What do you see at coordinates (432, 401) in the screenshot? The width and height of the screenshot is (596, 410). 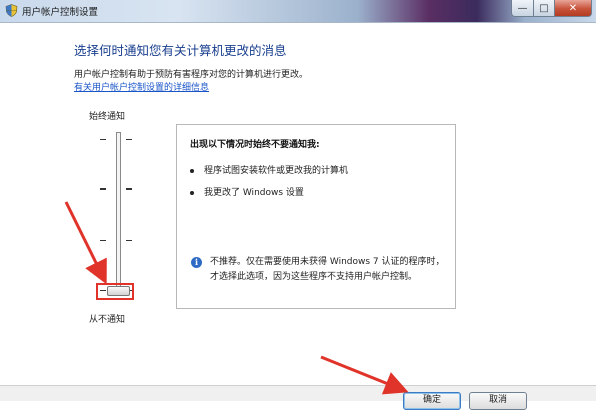 I see `ok-button: 确定` at bounding box center [432, 401].